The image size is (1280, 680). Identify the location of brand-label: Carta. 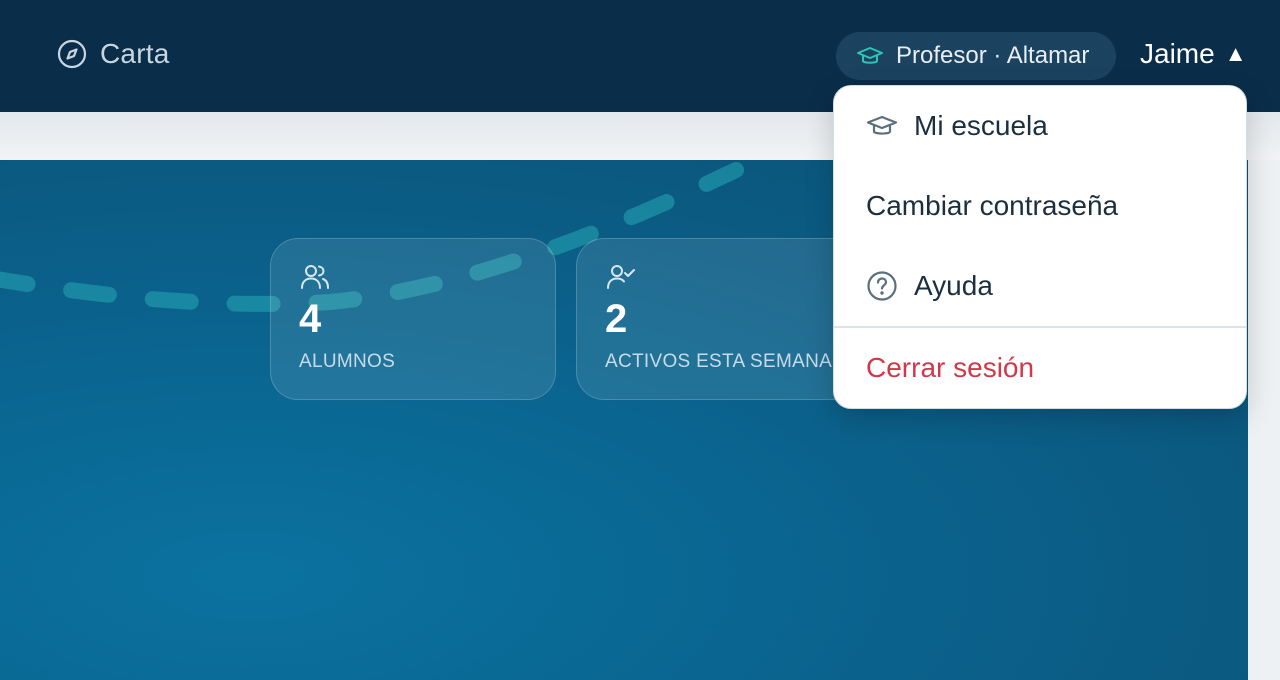
(135, 53).